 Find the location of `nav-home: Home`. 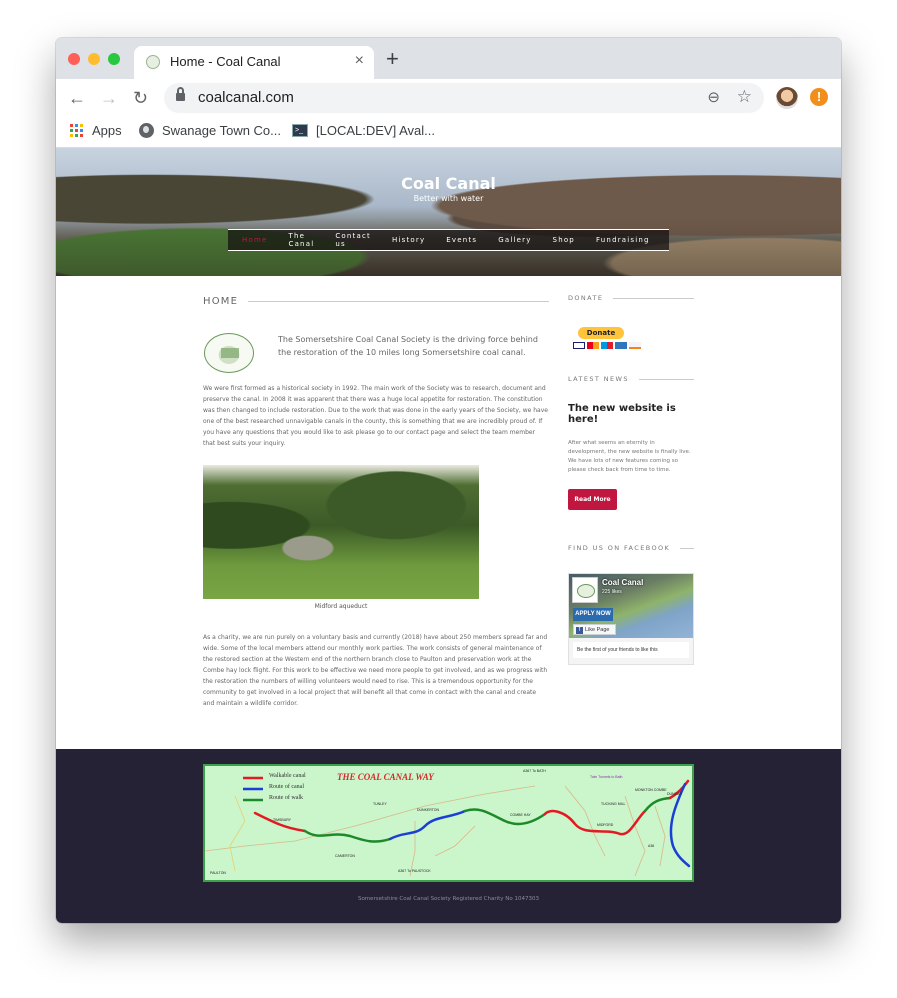

nav-home: Home is located at coordinates (254, 240).